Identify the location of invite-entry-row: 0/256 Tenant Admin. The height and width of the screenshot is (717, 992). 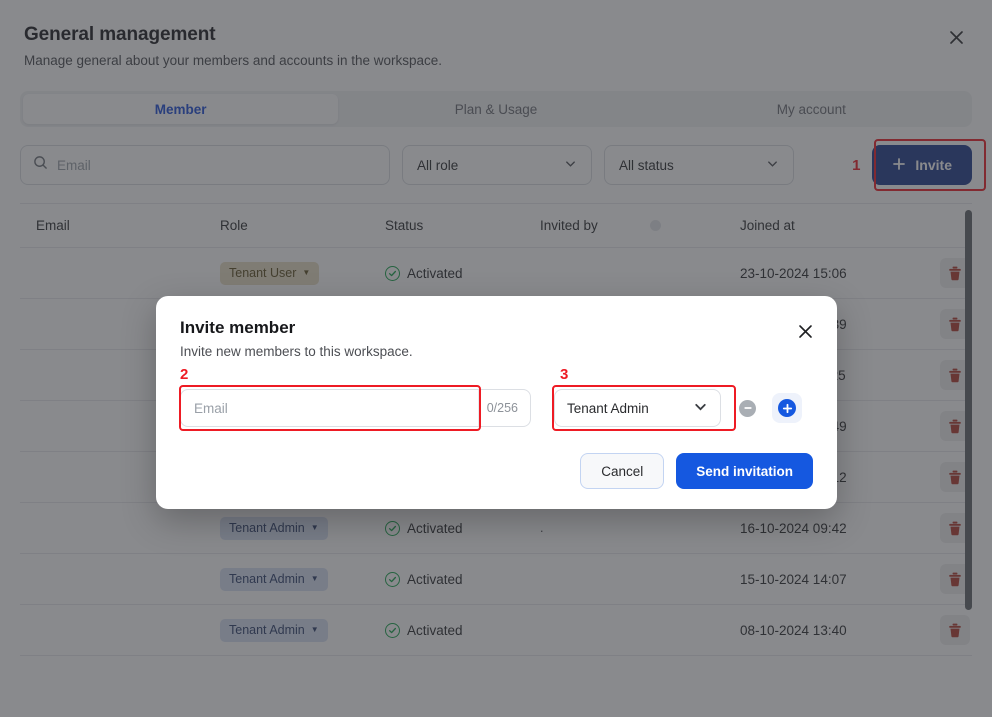
(496, 408).